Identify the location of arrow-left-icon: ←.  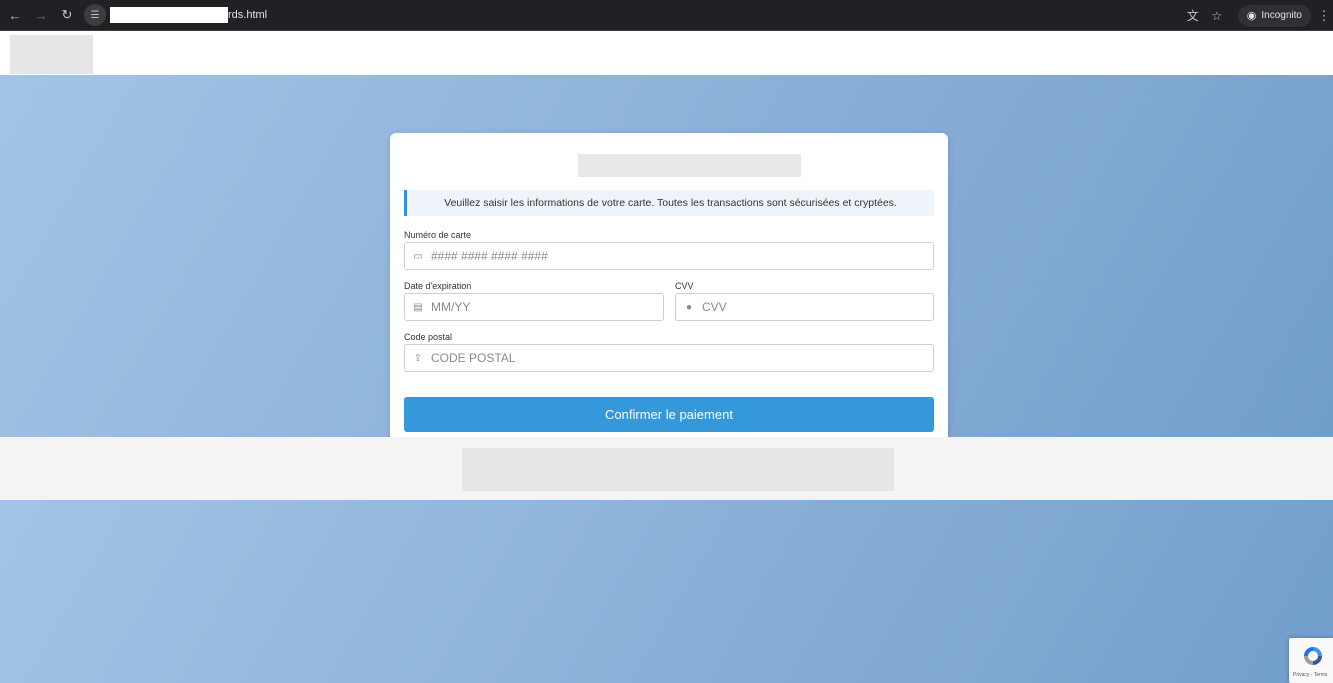
(15, 15).